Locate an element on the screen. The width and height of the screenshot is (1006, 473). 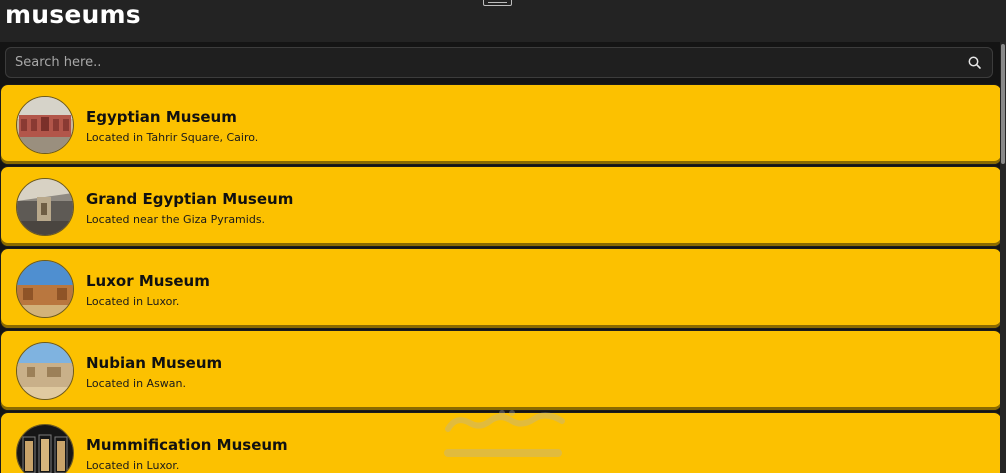
museum-name: Grand Egyptian Museum is located at coordinates (190, 199).